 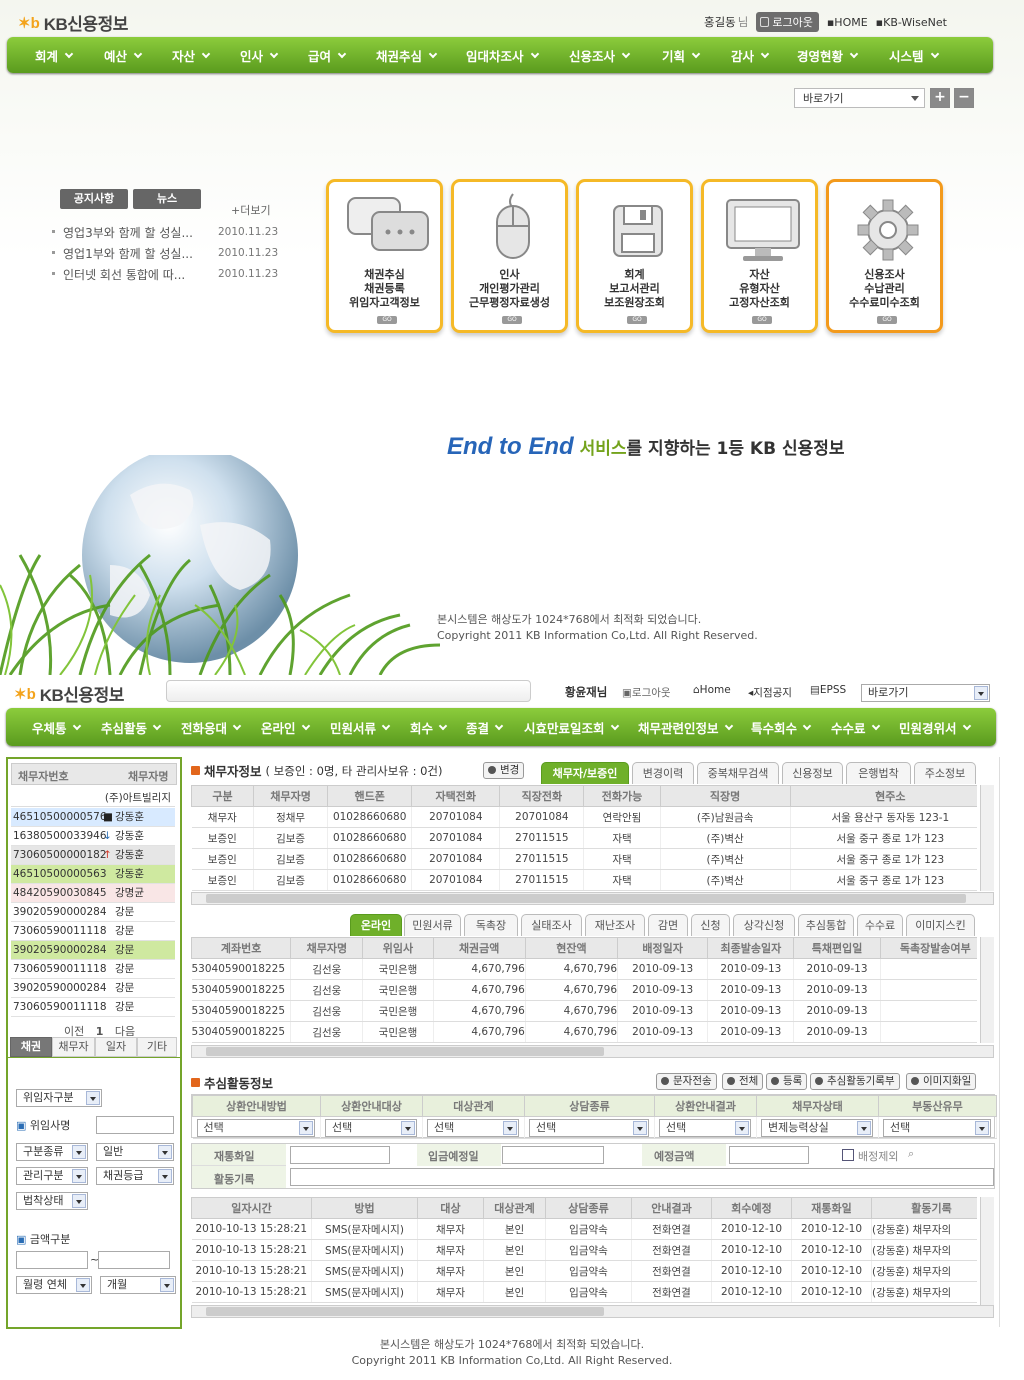 I want to click on delegator-name-input, so click(x=135, y=1125).